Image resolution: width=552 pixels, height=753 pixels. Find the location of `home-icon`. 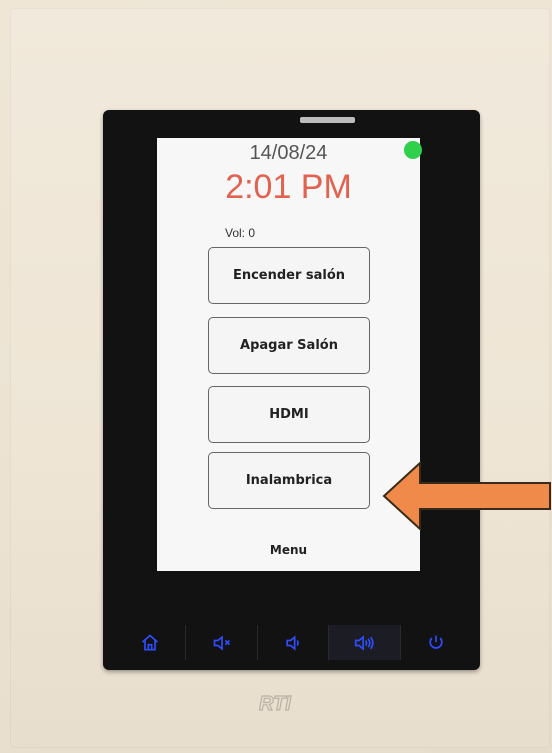

home-icon is located at coordinates (150, 641).